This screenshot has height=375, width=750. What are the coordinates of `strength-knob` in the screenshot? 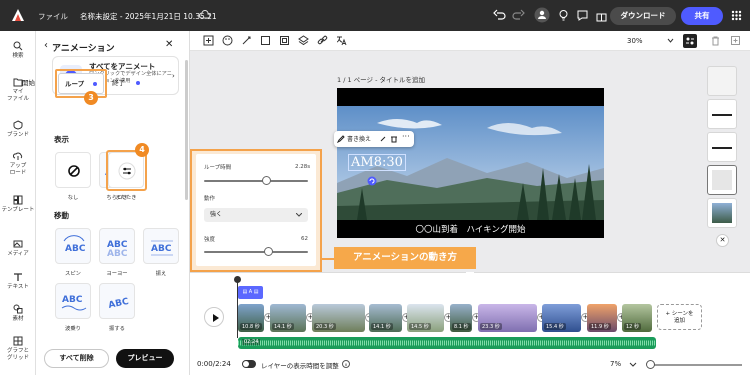 It's located at (268, 251).